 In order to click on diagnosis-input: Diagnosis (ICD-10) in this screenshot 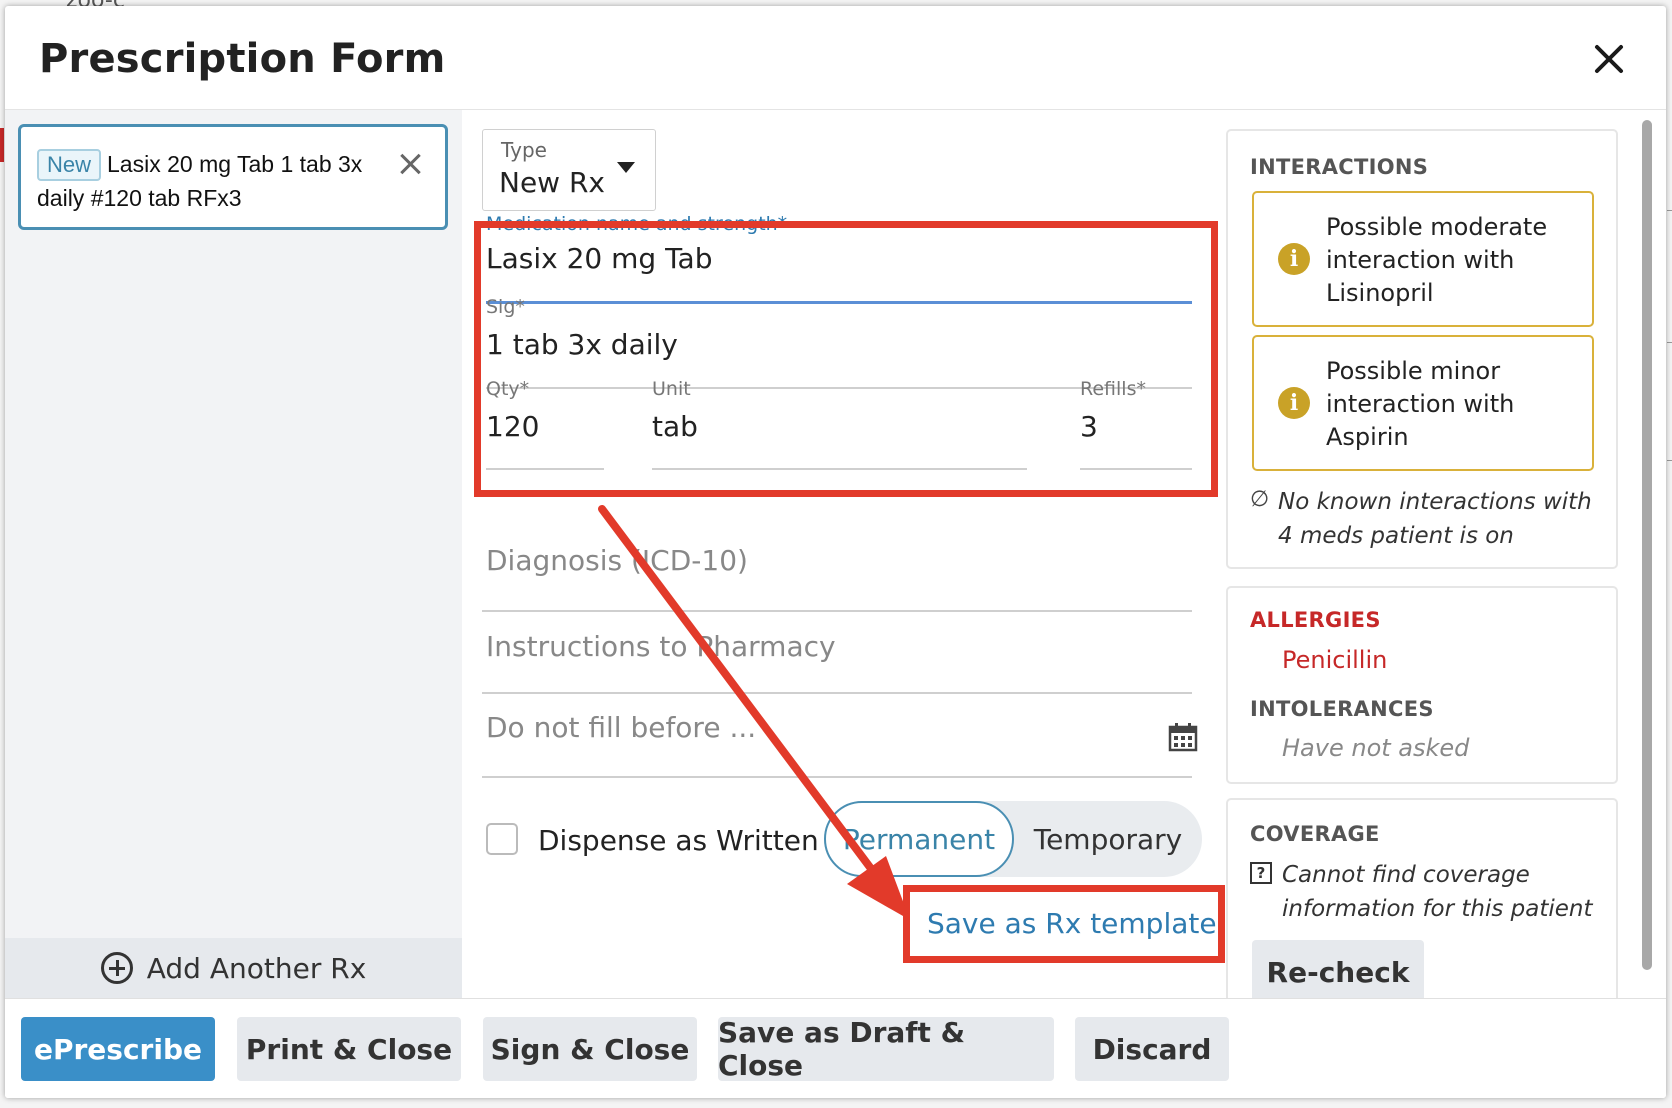, I will do `click(617, 560)`.